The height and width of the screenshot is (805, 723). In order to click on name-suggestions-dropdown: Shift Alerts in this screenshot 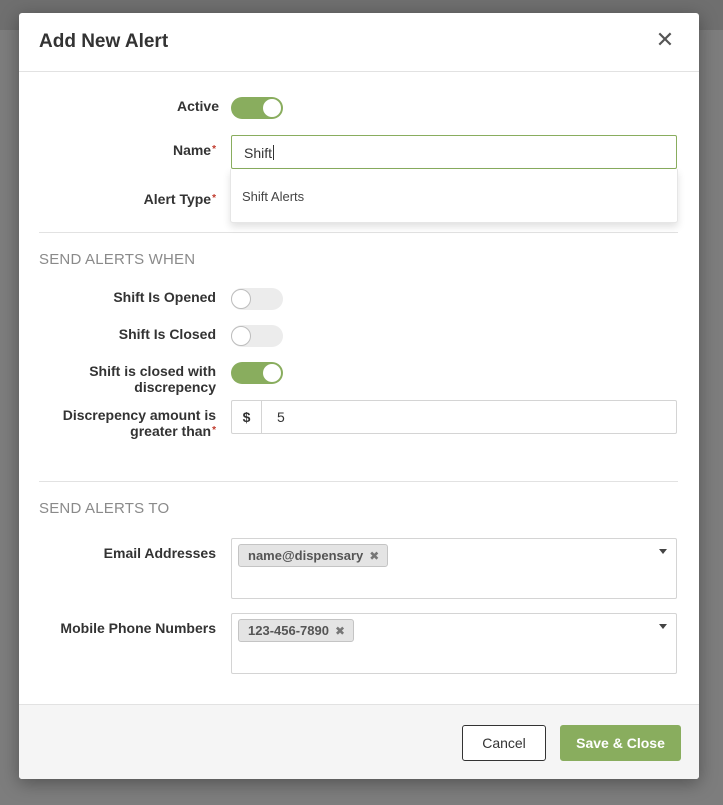, I will do `click(454, 196)`.